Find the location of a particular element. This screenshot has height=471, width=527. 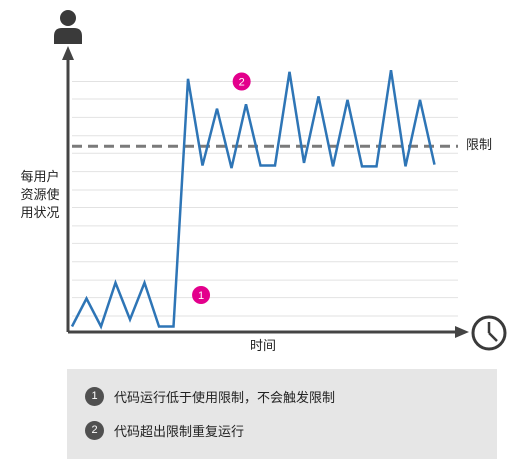

x-axis-label: 时间 is located at coordinates (263, 345).